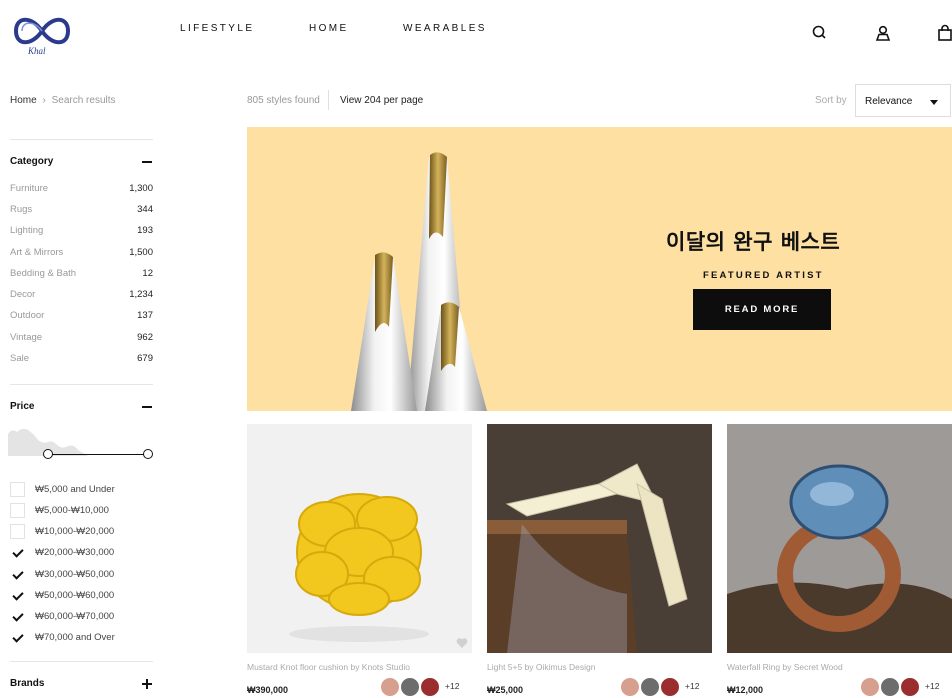 This screenshot has height=698, width=952. I want to click on user-icon, so click(883, 33).